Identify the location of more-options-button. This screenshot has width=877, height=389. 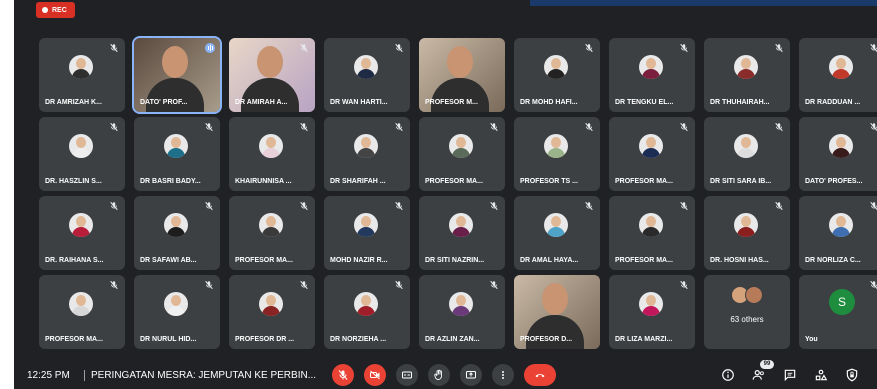
(503, 375).